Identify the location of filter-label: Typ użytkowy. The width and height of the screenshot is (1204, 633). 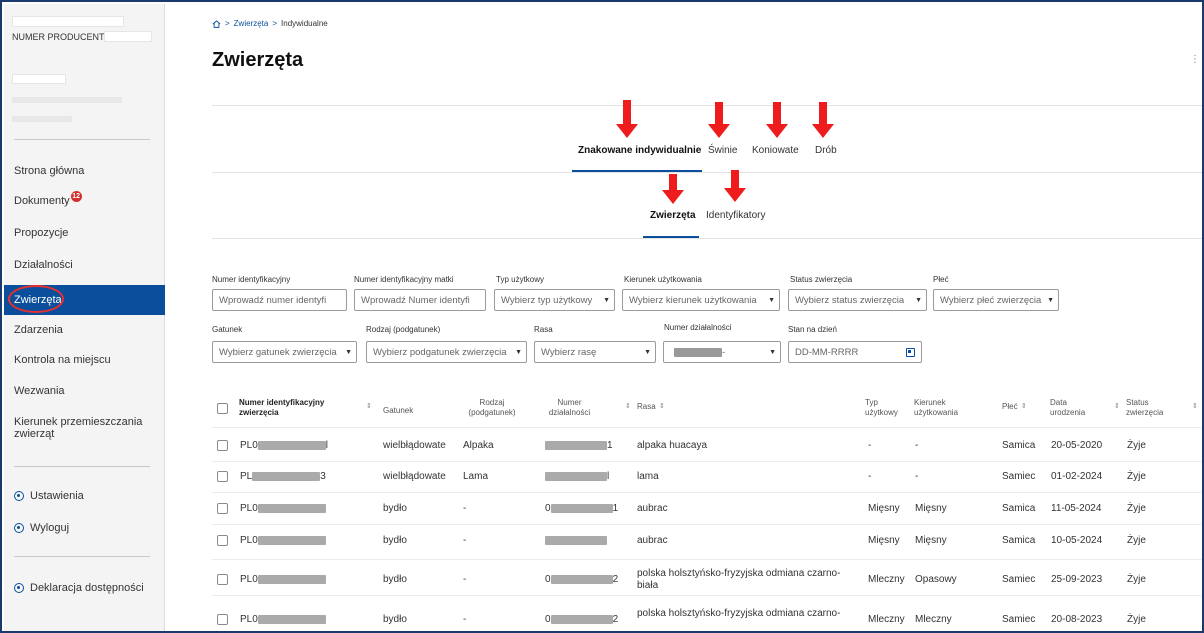
(520, 279).